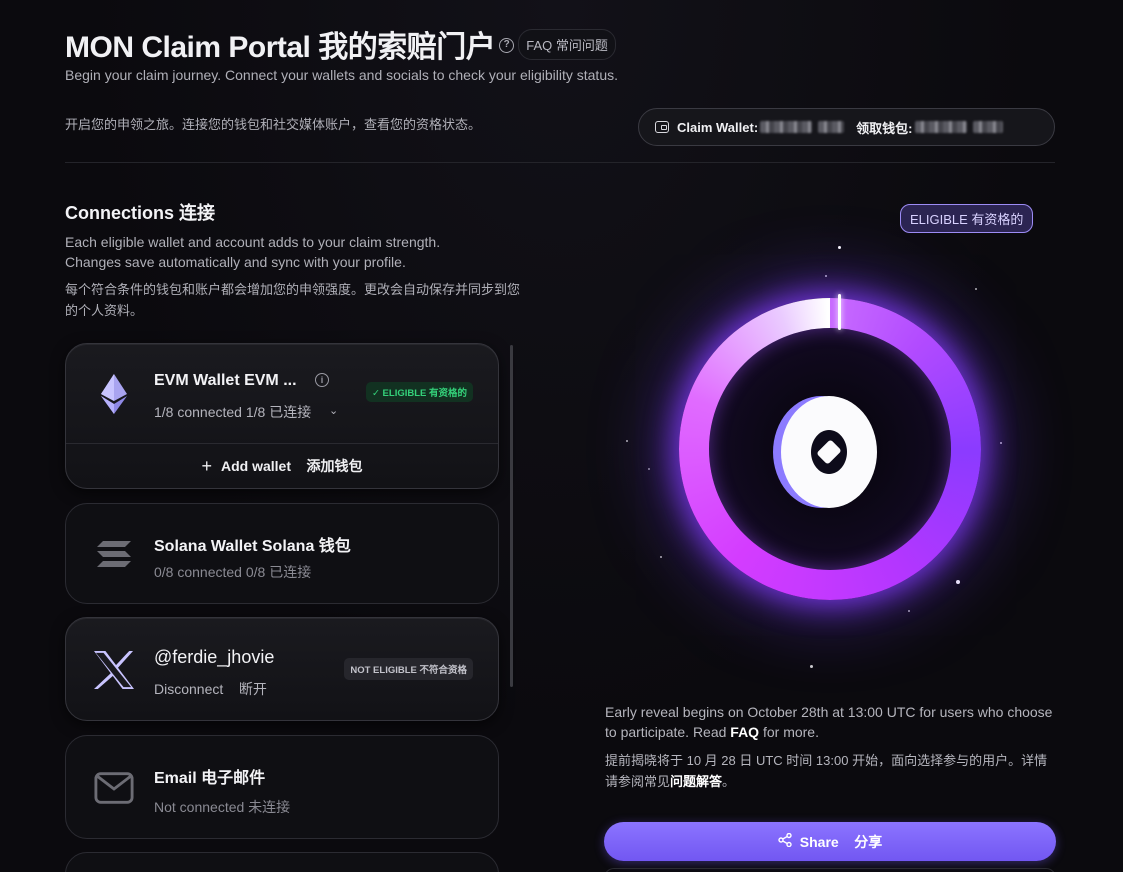  I want to click on chevron-down-icon: ⌄, so click(333, 410).